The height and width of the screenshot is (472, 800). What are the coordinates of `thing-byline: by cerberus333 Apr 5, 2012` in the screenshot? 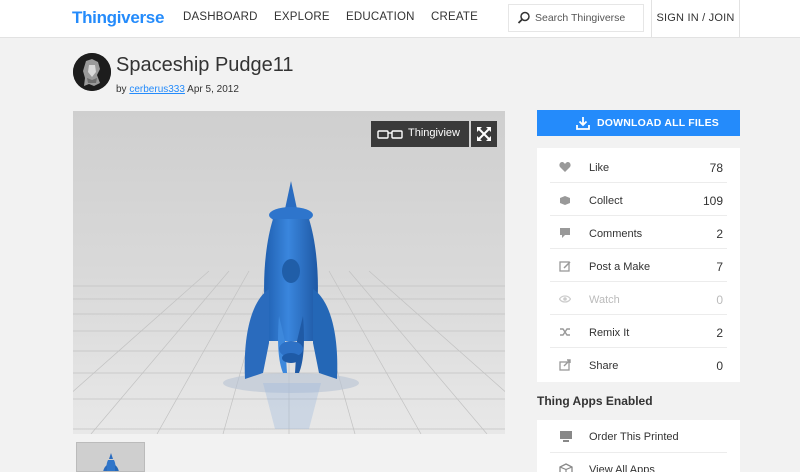 It's located at (177, 89).